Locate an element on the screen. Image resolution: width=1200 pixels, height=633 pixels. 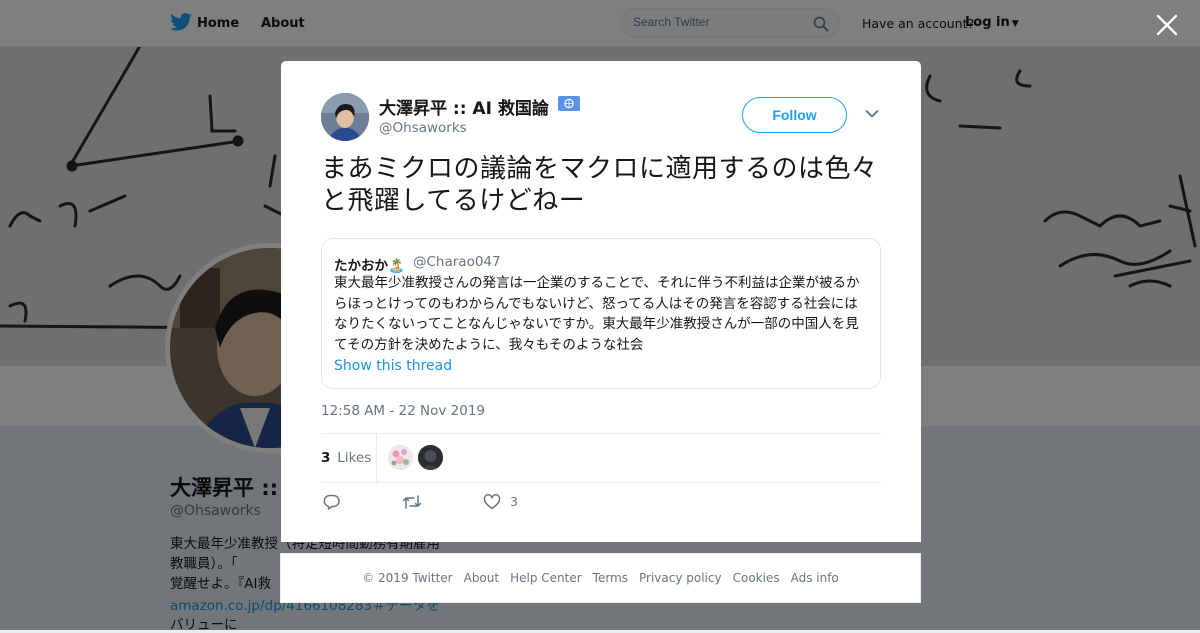
likes-label: Likes is located at coordinates (352, 458).